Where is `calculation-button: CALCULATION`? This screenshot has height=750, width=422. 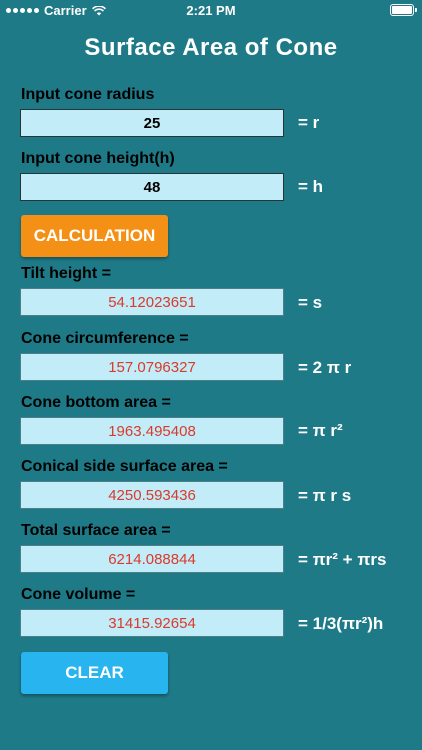
calculation-button: CALCULATION is located at coordinates (94, 236).